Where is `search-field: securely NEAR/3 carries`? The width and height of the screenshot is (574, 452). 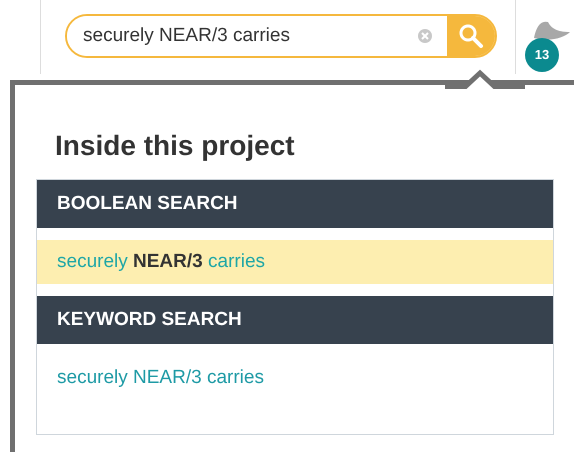
search-field: securely NEAR/3 carries is located at coordinates (281, 36).